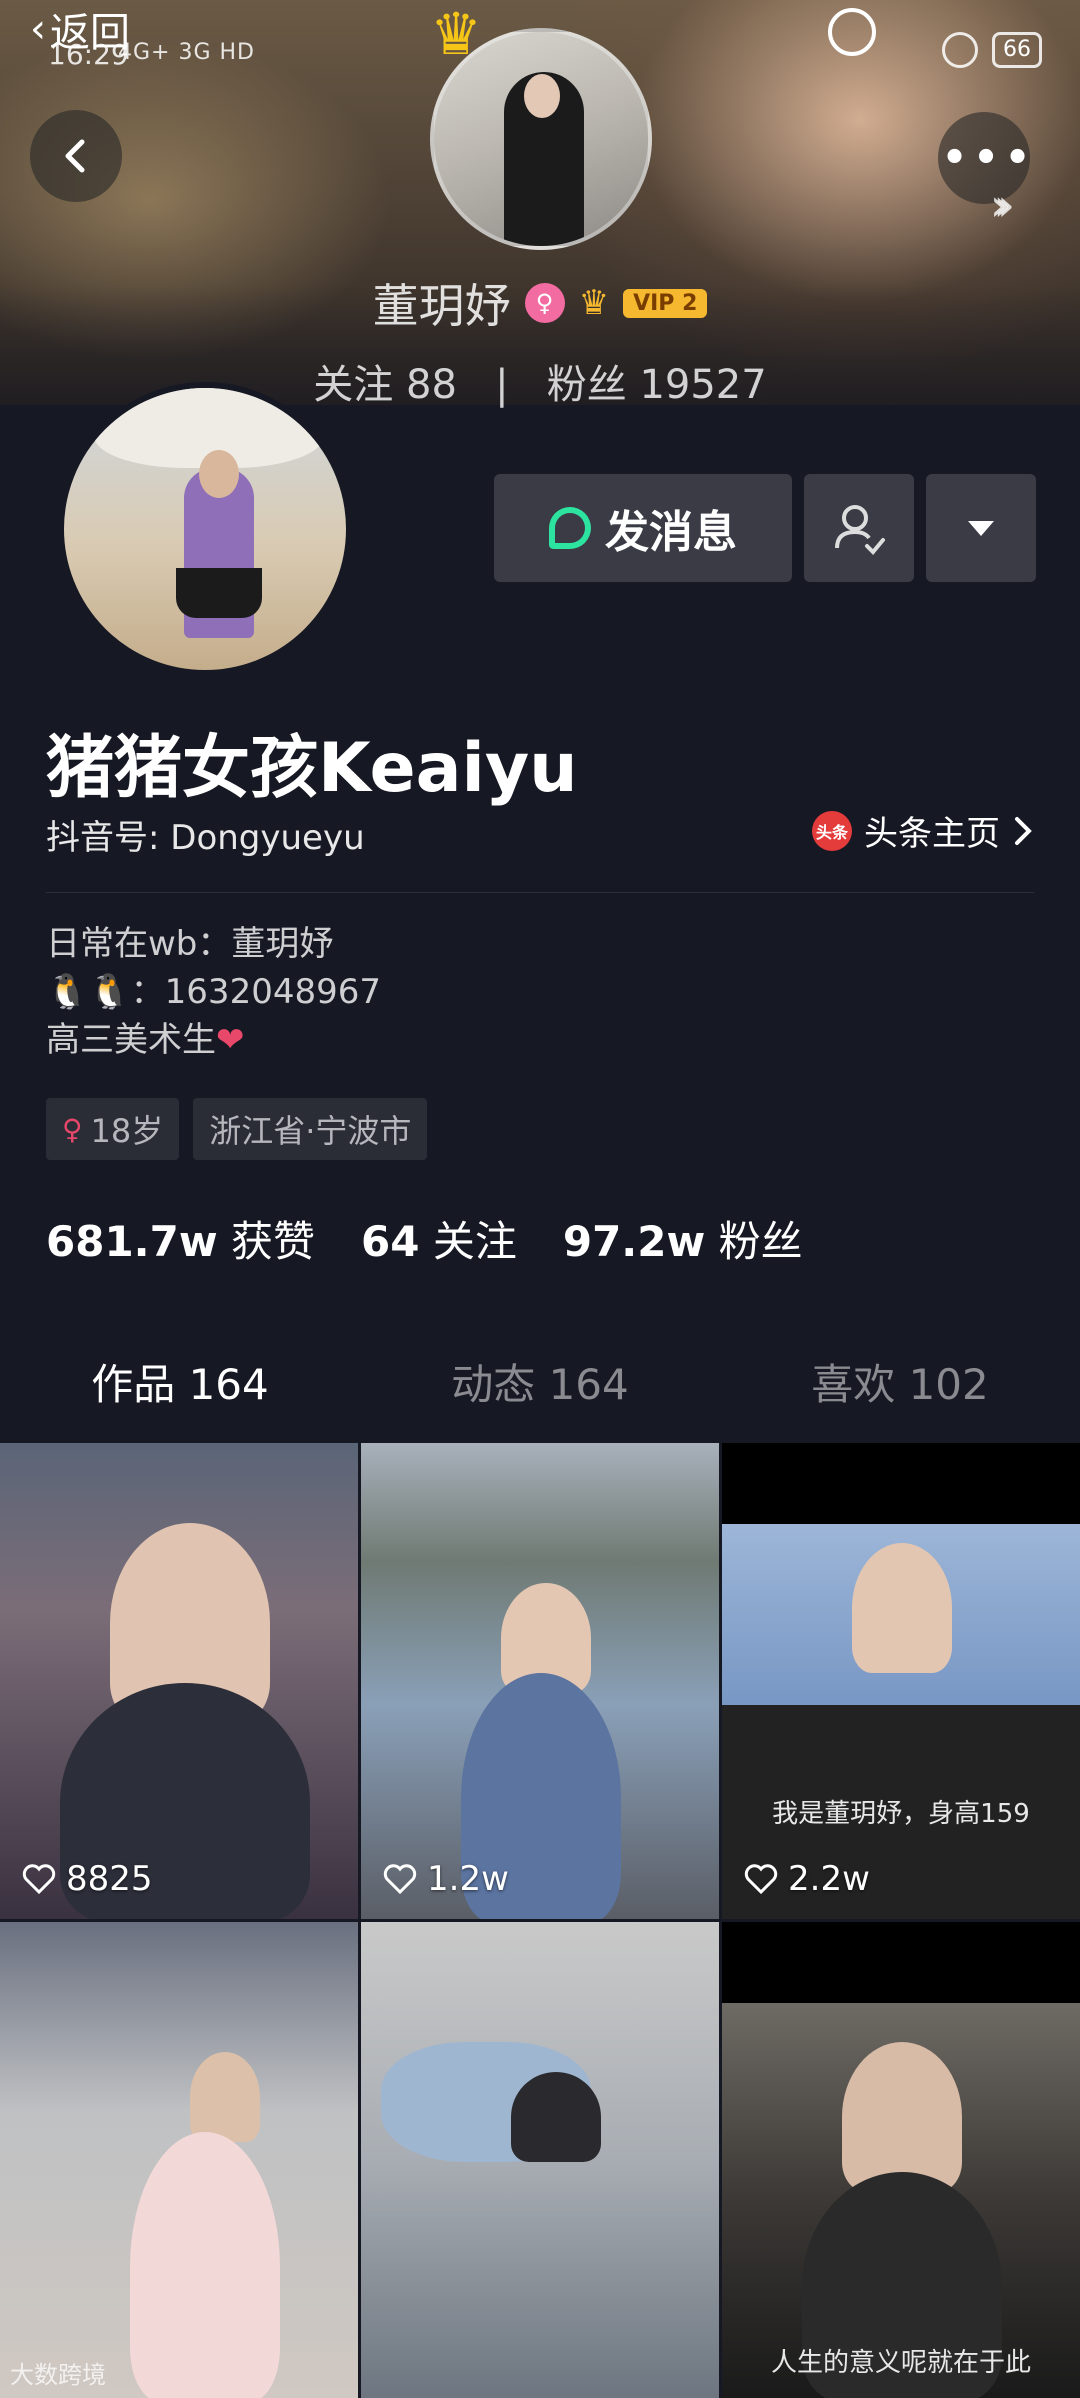  Describe the element at coordinates (179, 2160) in the screenshot. I see `video-thumbnail: 大数跨境` at that location.